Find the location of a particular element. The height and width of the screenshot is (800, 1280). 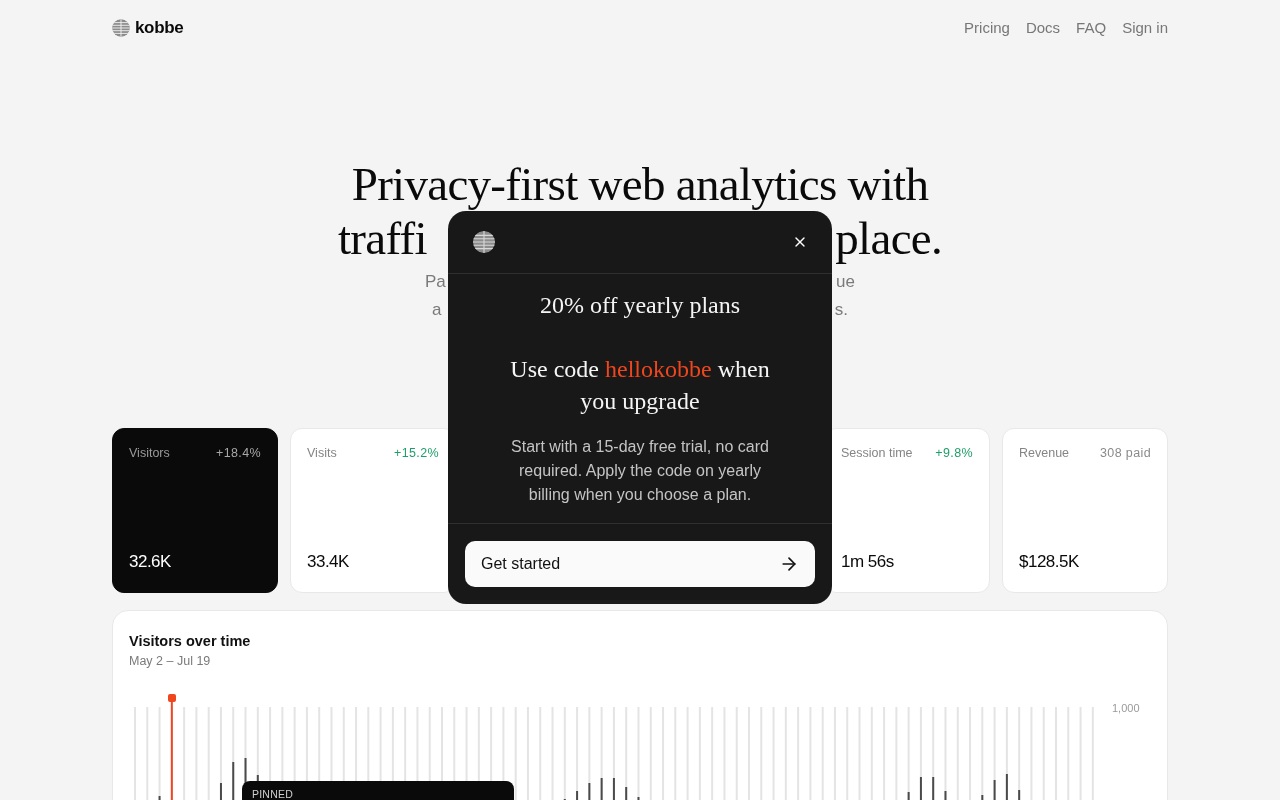

brand-link: kobbe is located at coordinates (148, 28).